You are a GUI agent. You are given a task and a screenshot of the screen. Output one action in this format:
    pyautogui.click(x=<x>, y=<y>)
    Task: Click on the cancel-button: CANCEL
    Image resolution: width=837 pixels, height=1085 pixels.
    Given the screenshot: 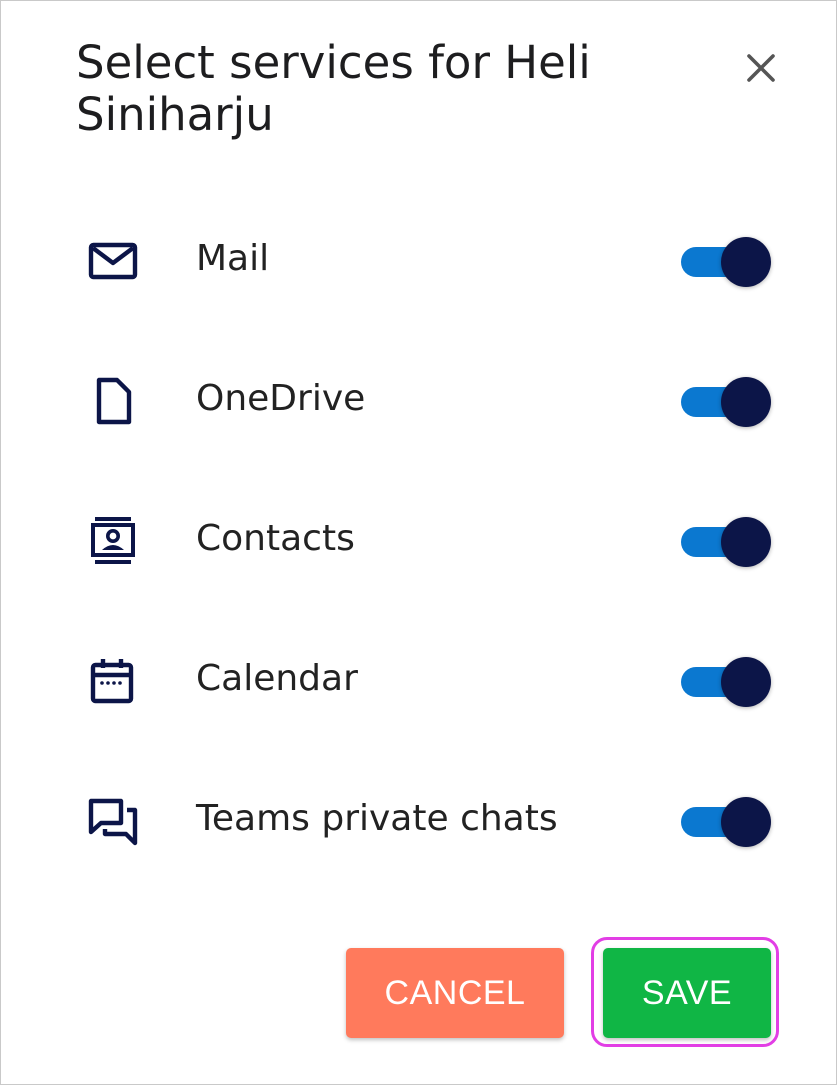 What is the action you would take?
    pyautogui.click(x=455, y=993)
    